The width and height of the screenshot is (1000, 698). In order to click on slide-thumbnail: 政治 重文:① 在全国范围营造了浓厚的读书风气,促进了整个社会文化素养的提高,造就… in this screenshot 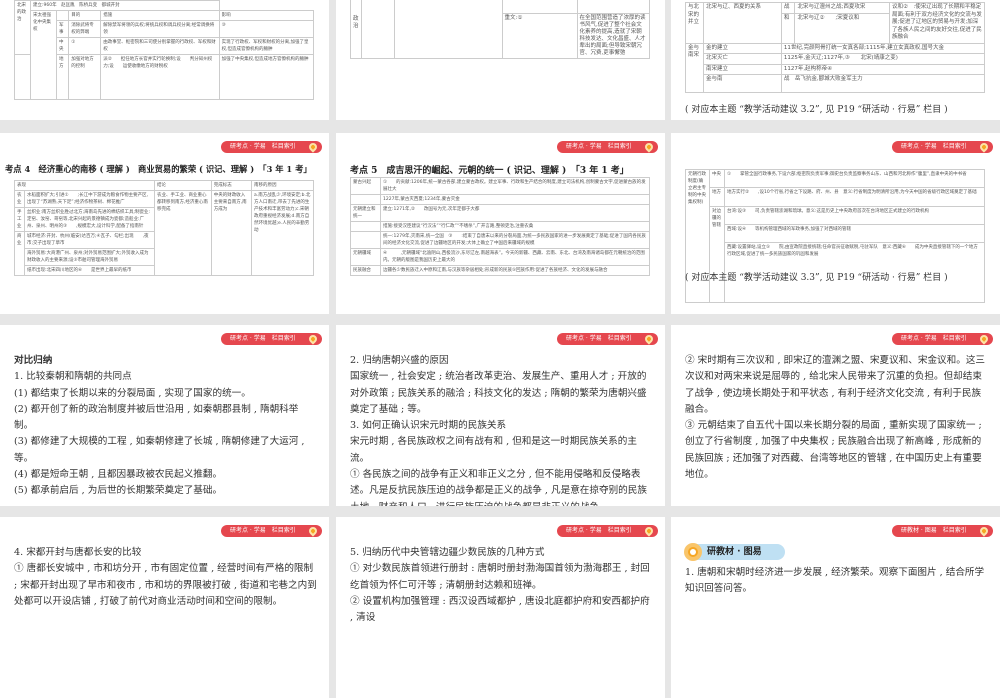, I will do `click(500, 60)`.